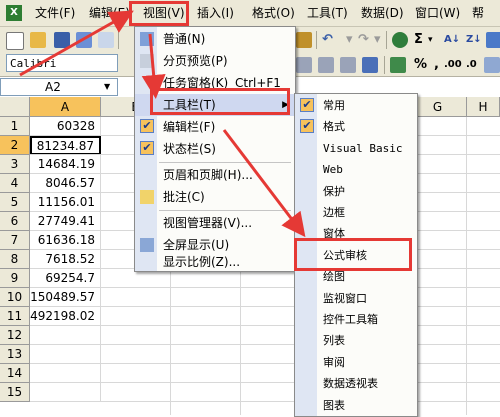  Describe the element at coordinates (304, 40) in the screenshot. I see `format-painter-icon` at that location.